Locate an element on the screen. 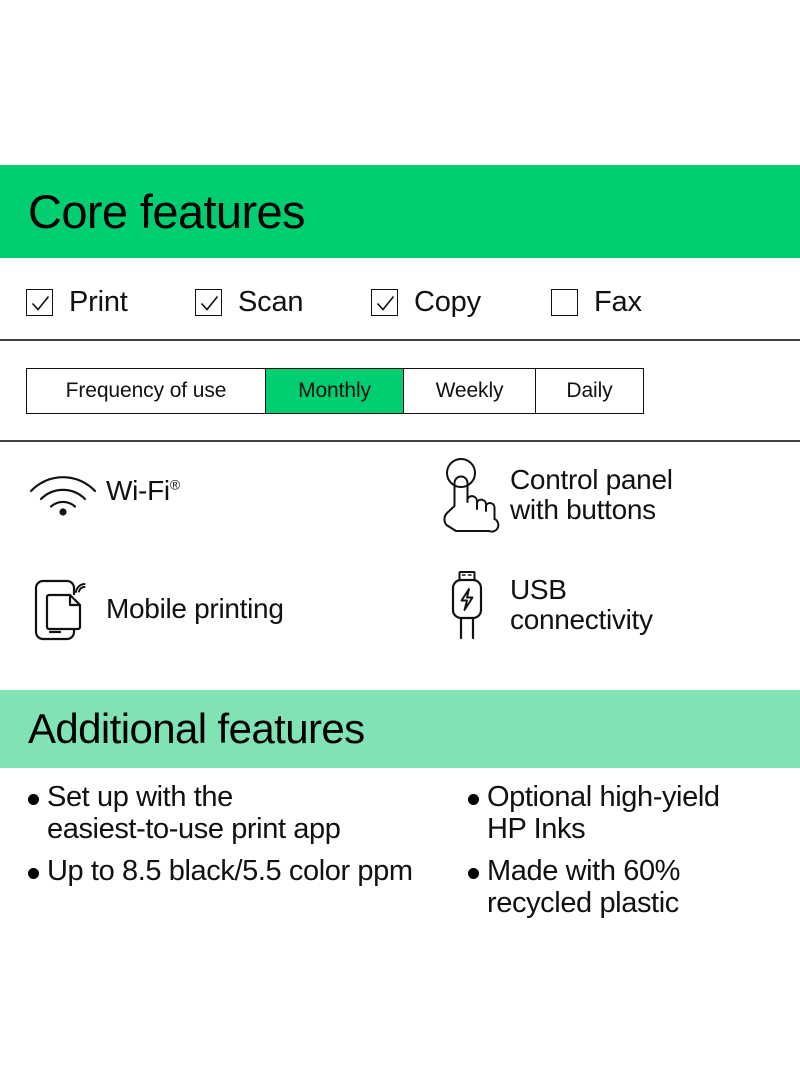 The width and height of the screenshot is (800, 1091). mobile-printing-icon is located at coordinates (63, 609).